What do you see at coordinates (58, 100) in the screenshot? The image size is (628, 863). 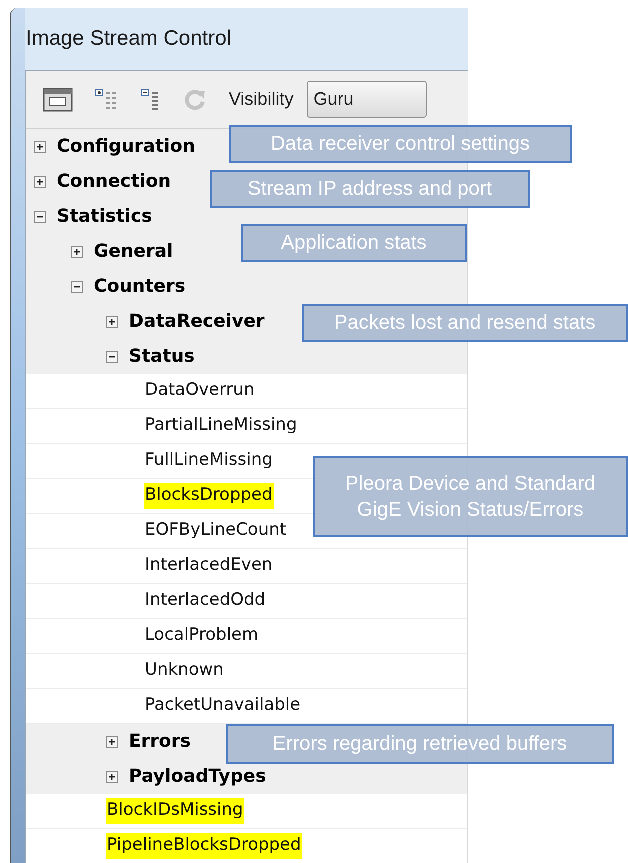 I see `properties-icon` at bounding box center [58, 100].